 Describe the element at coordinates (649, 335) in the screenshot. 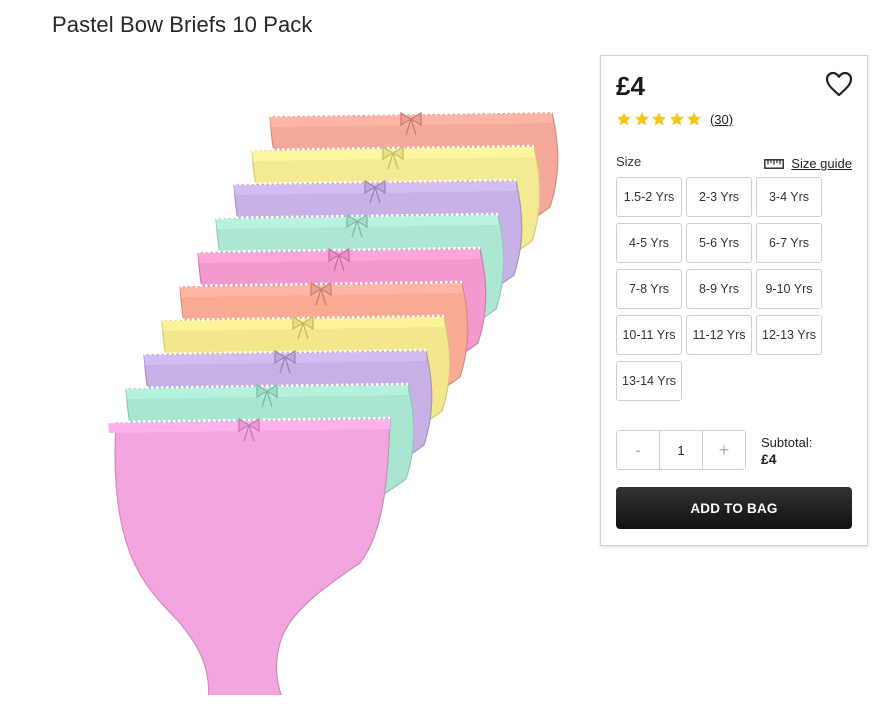

I see `size-option-button: 10-11 Yrs` at that location.